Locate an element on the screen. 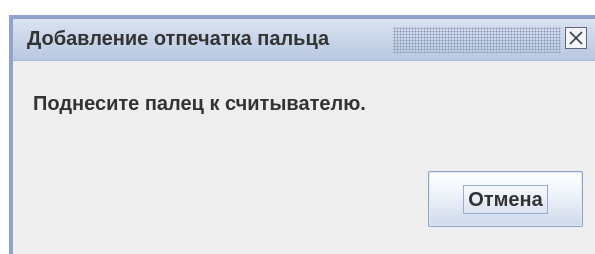  window-title: Добавление отпечатка пальца is located at coordinates (178, 39).